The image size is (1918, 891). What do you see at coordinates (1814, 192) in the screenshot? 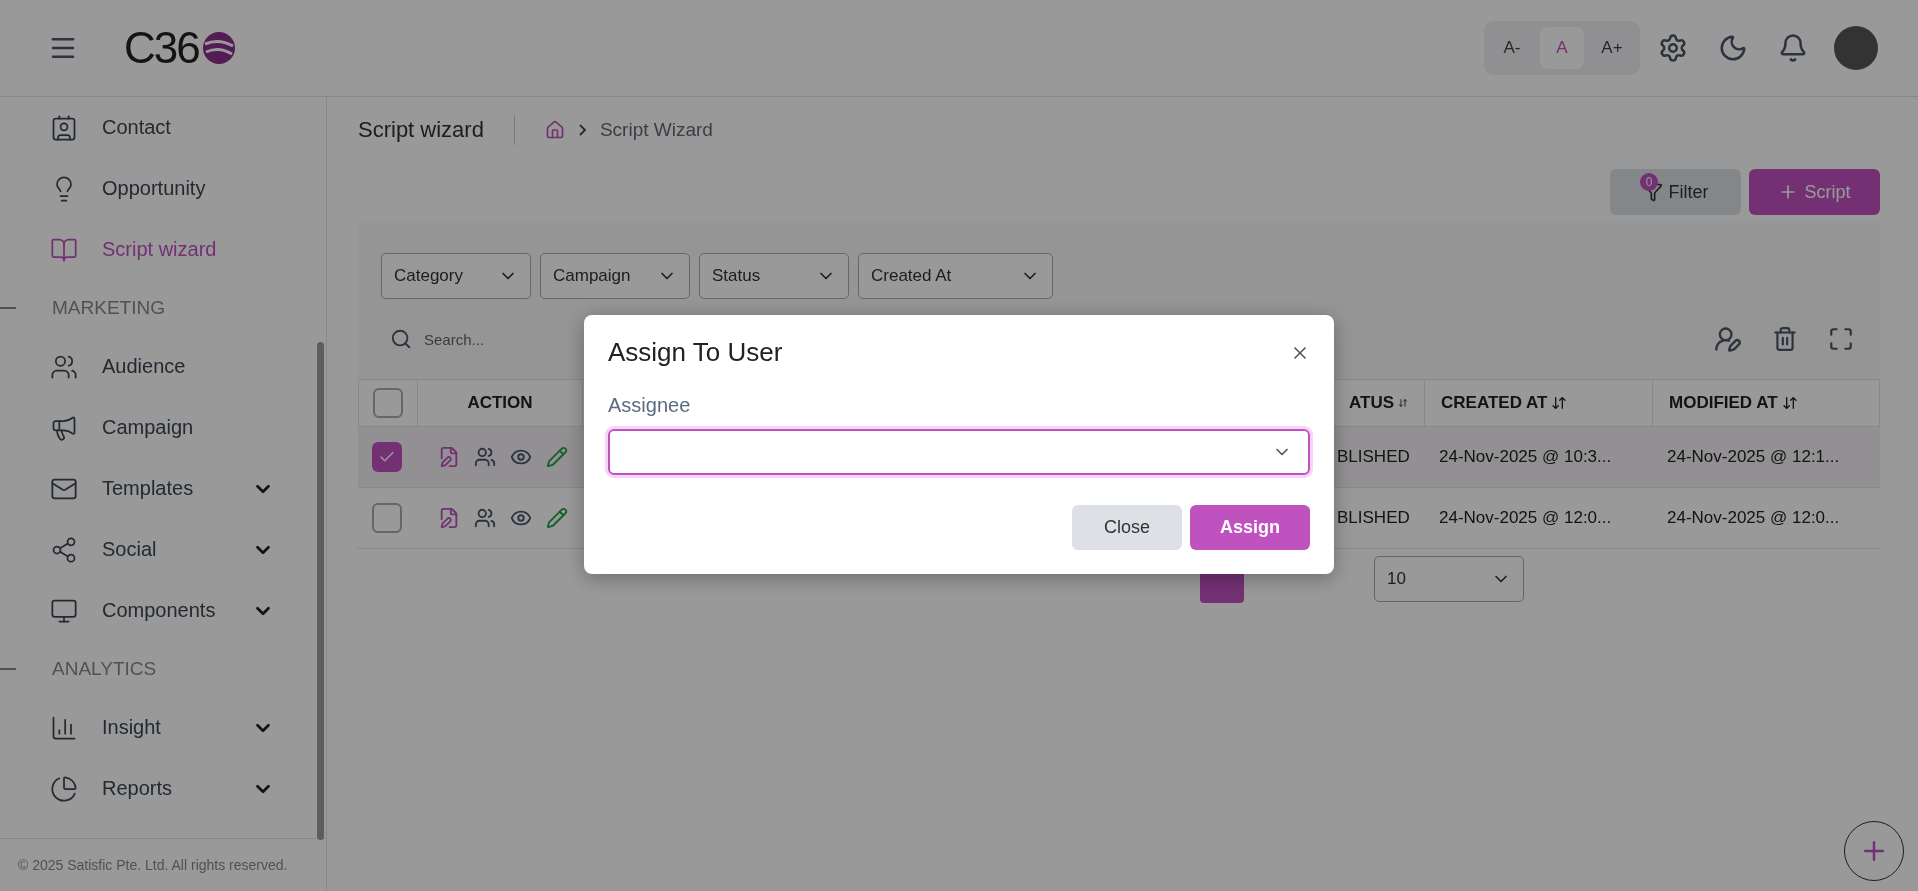
I see `add-script-button: Script` at bounding box center [1814, 192].